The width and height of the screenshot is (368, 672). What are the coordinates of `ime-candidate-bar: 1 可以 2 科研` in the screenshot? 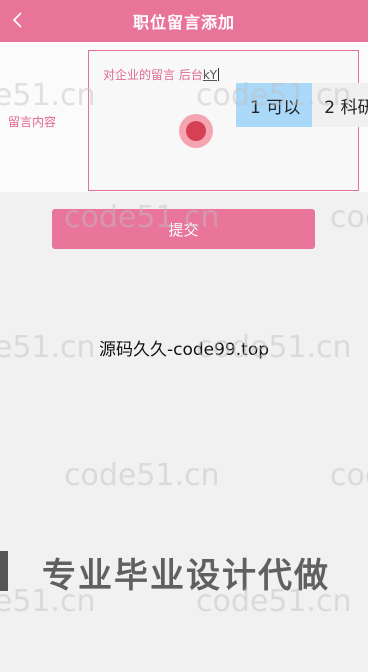 It's located at (302, 105).